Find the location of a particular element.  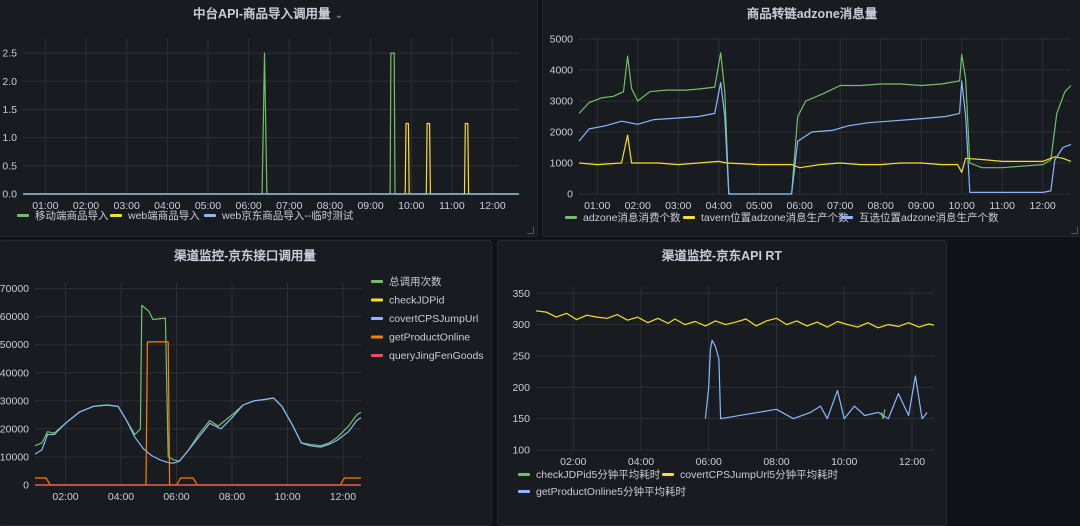

legend-item: checkJDPid is located at coordinates (408, 301).